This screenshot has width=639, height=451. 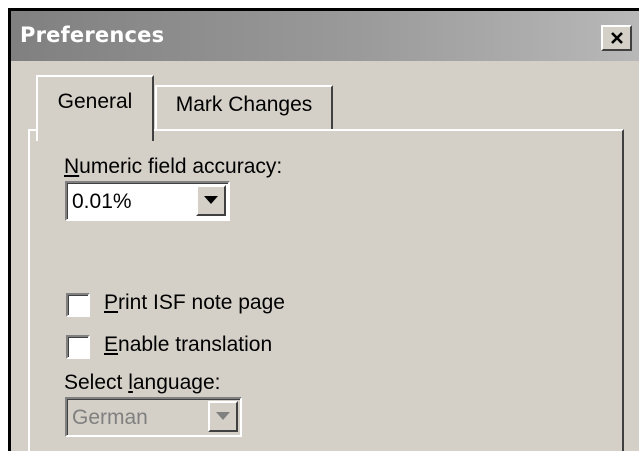 I want to click on tab-general-label: General, so click(x=95, y=101).